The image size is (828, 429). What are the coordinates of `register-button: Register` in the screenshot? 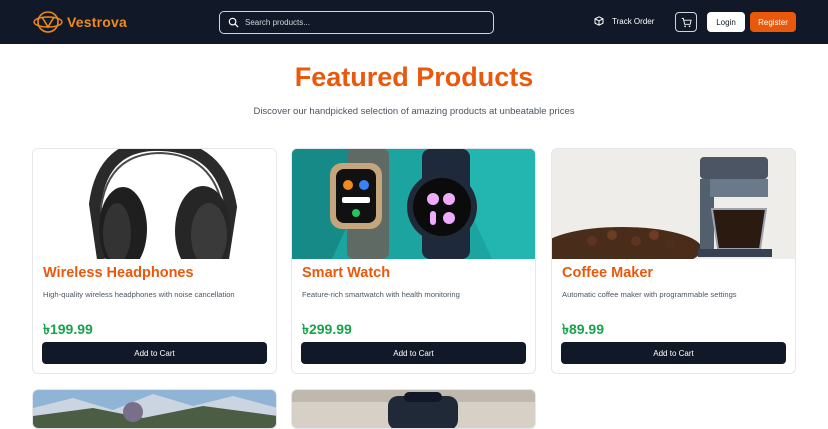 It's located at (773, 22).